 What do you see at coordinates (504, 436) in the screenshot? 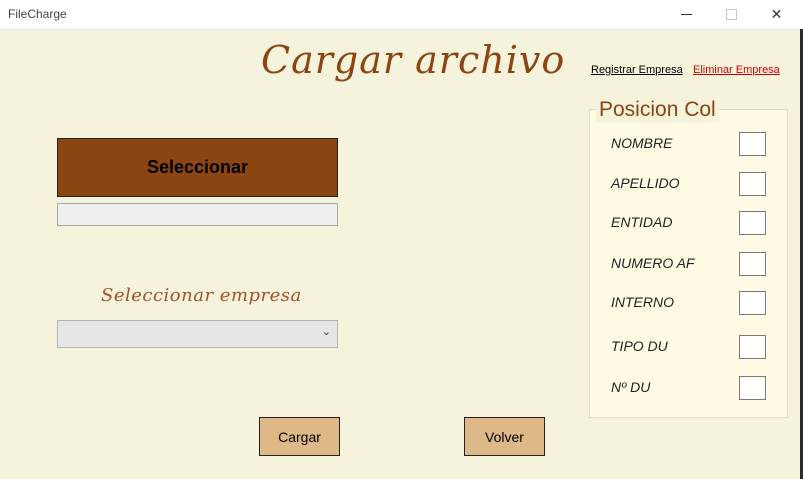
I see `back-button: Volver` at bounding box center [504, 436].